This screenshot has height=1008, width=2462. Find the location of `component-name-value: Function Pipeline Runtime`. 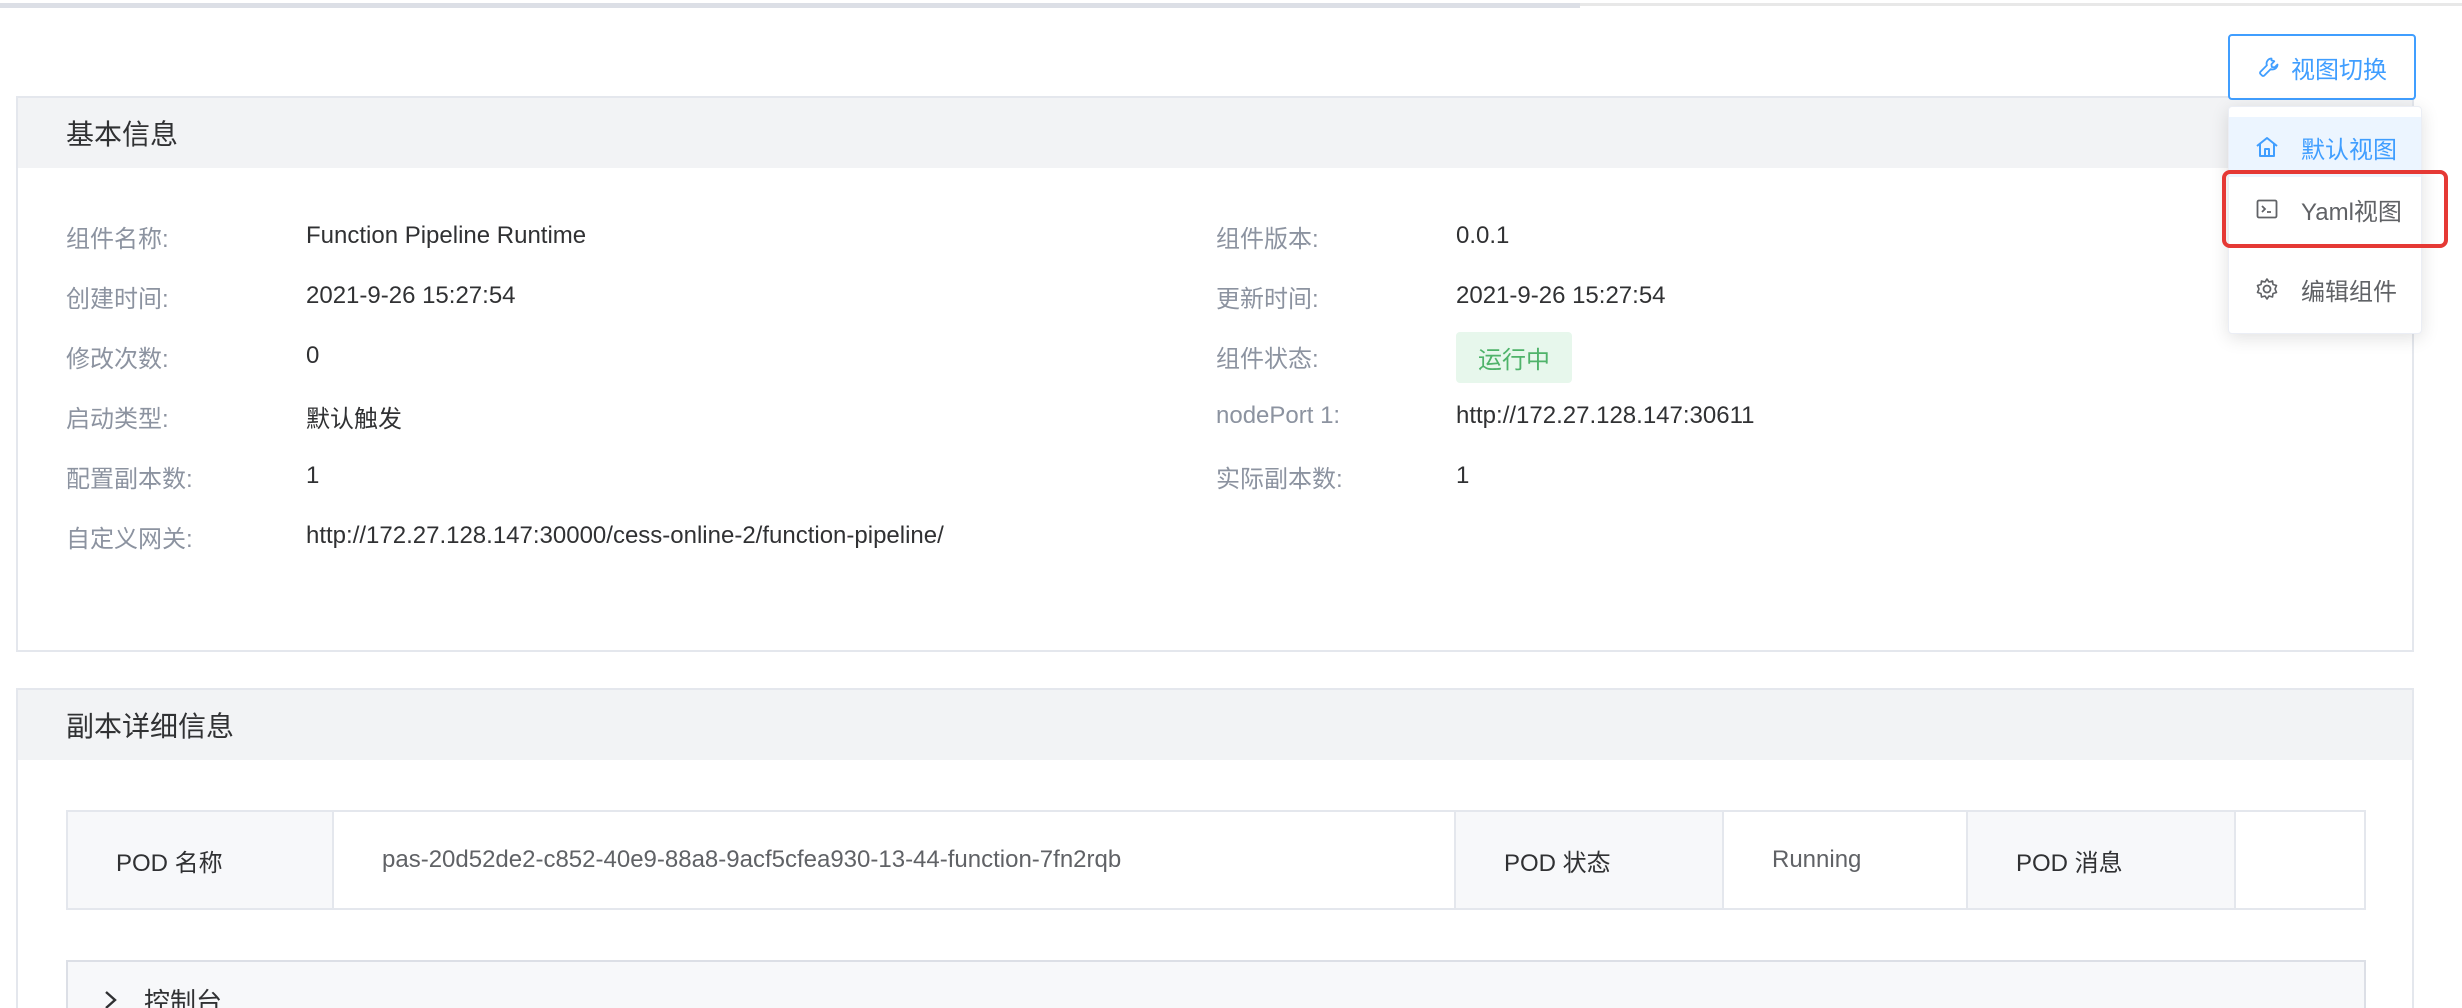

component-name-value: Function Pipeline Runtime is located at coordinates (446, 235).